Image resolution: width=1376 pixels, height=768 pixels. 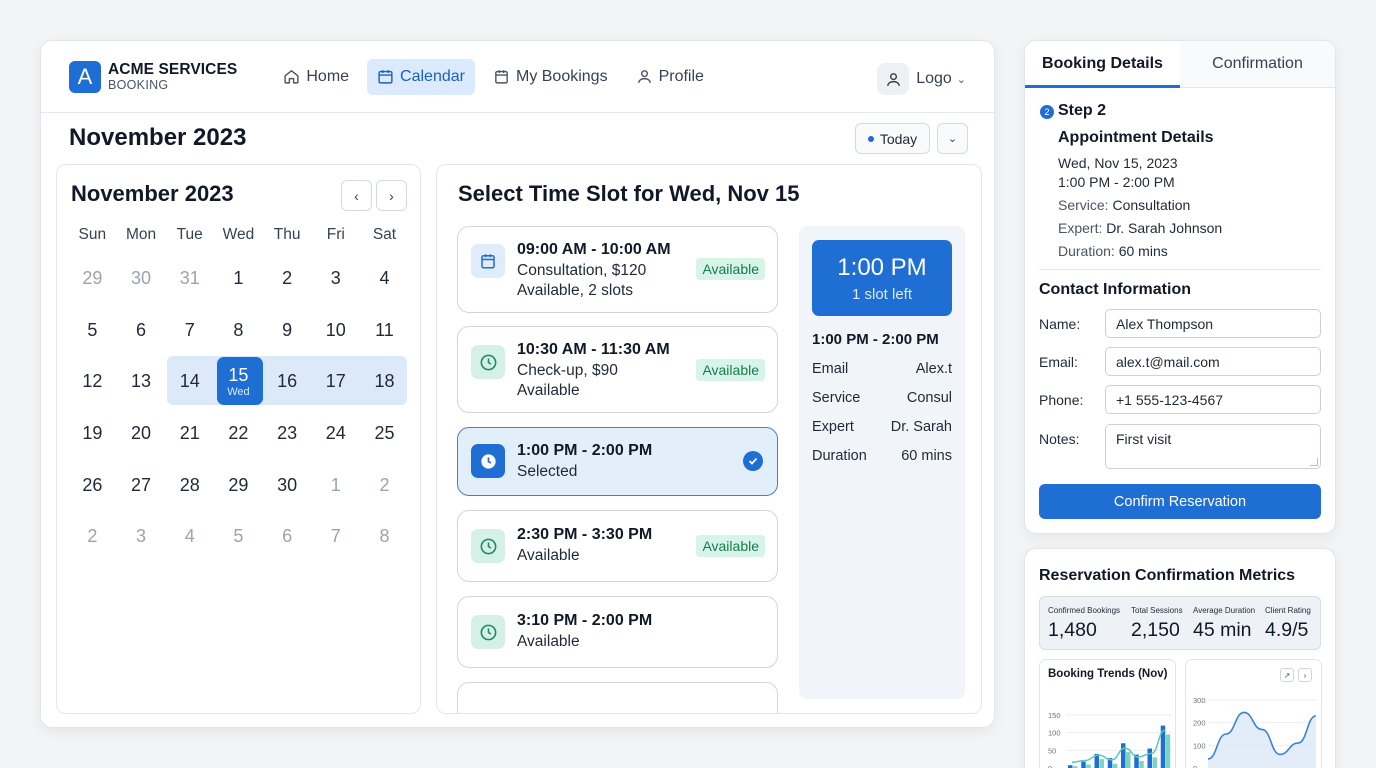 I want to click on nav-item-home: Home, so click(x=316, y=77).